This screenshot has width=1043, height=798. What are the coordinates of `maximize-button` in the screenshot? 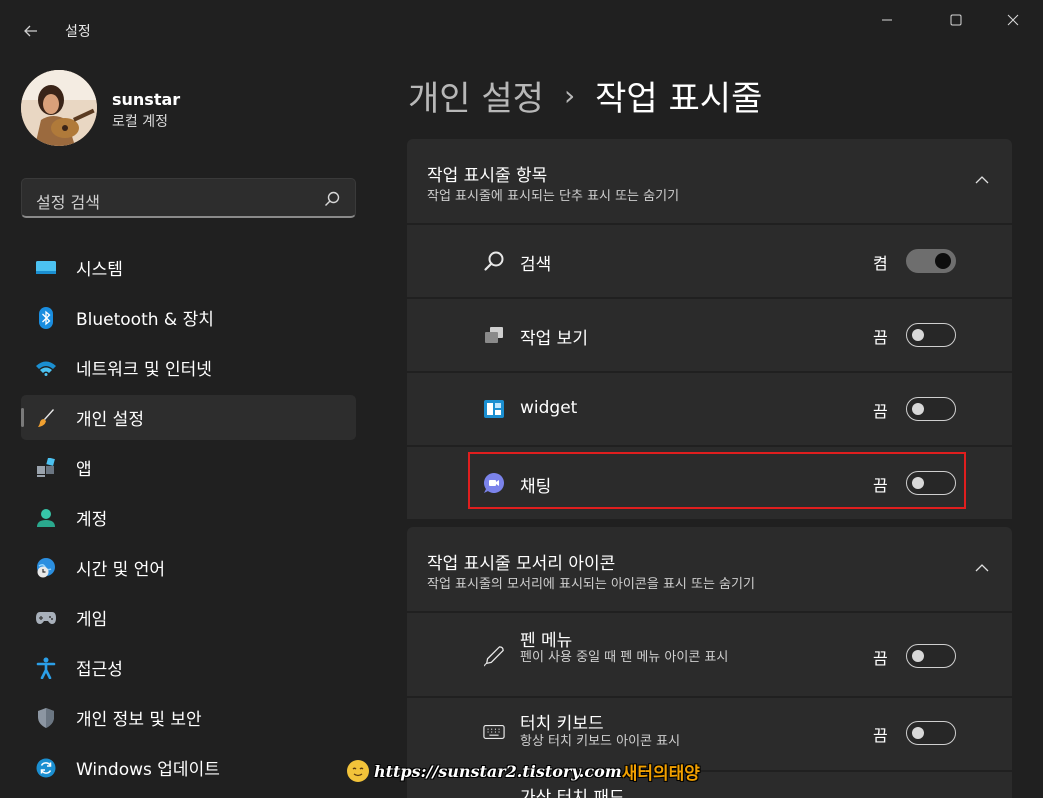 It's located at (956, 20).